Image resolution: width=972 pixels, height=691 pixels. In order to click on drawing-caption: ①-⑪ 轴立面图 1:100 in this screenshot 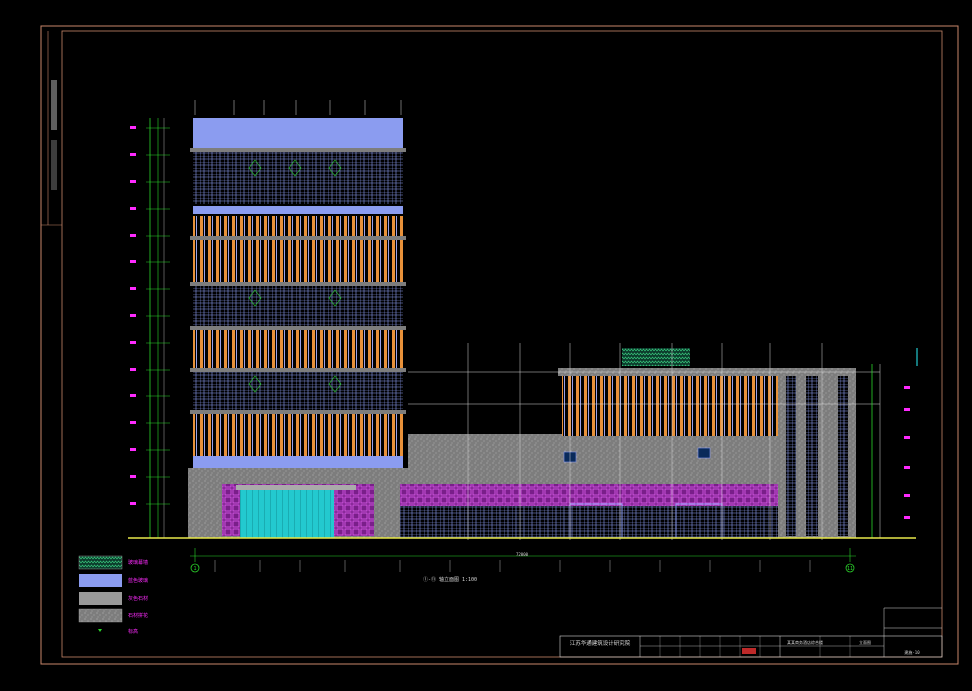, I will do `click(450, 579)`.